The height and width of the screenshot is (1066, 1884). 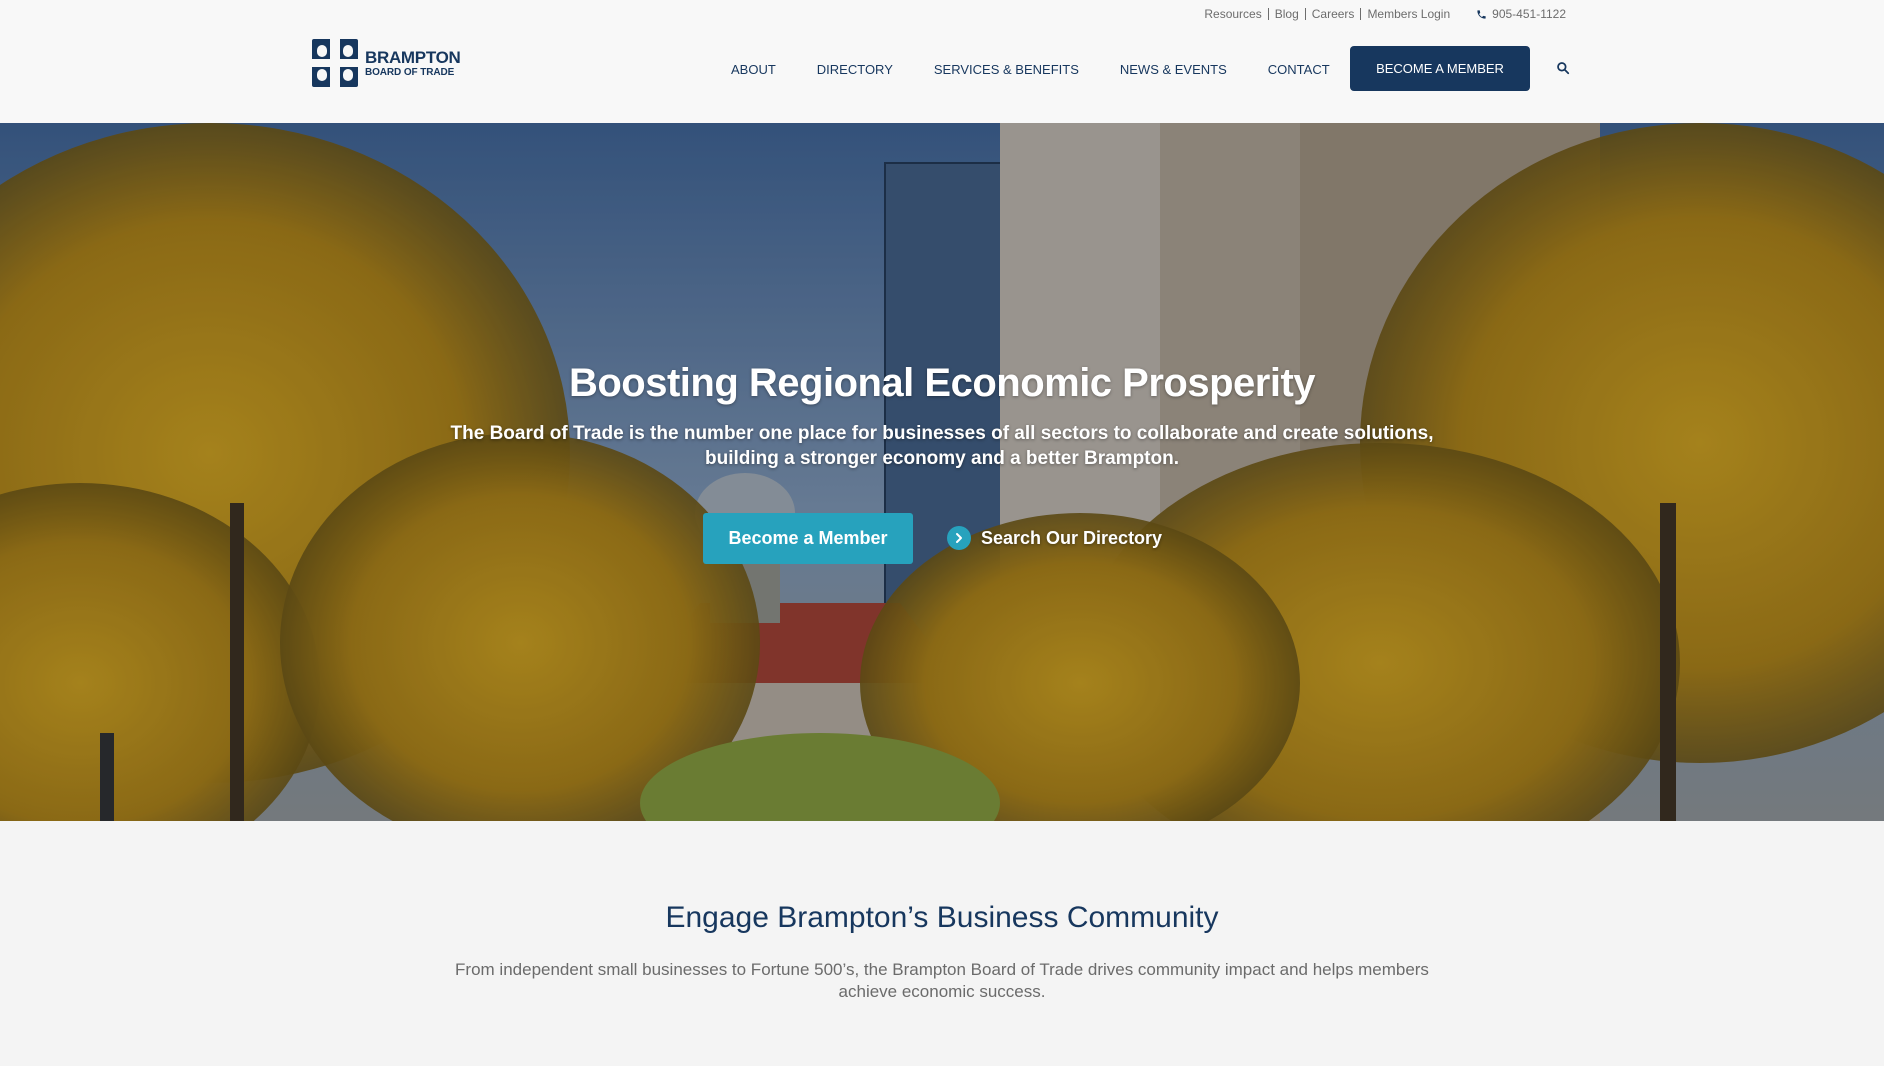 What do you see at coordinates (959, 538) in the screenshot?
I see `chevron-right-icon` at bounding box center [959, 538].